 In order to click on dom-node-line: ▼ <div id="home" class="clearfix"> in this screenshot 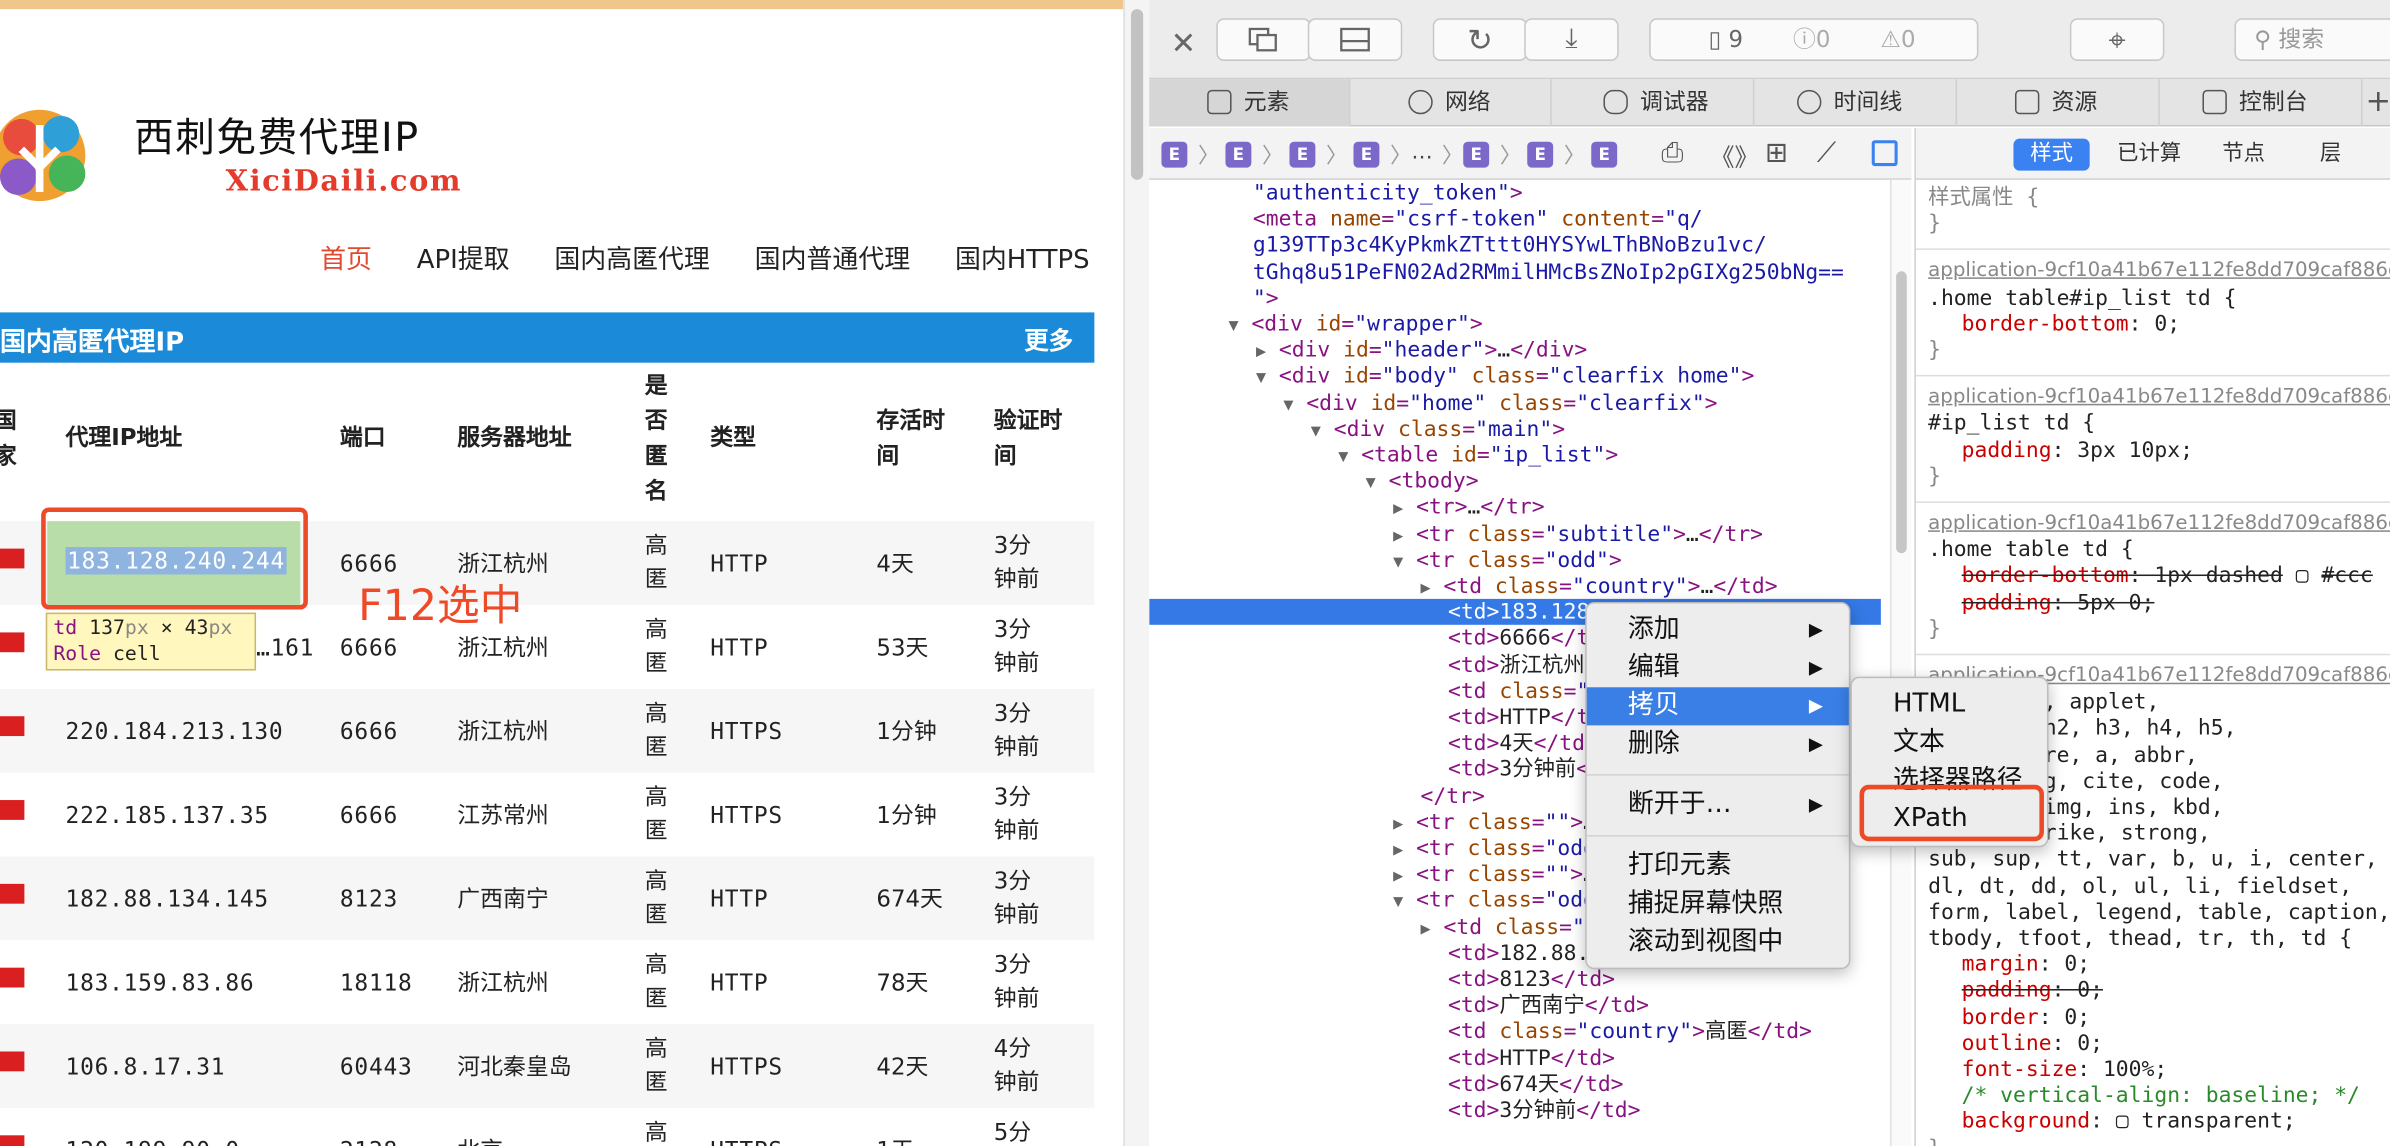, I will do `click(1500, 404)`.